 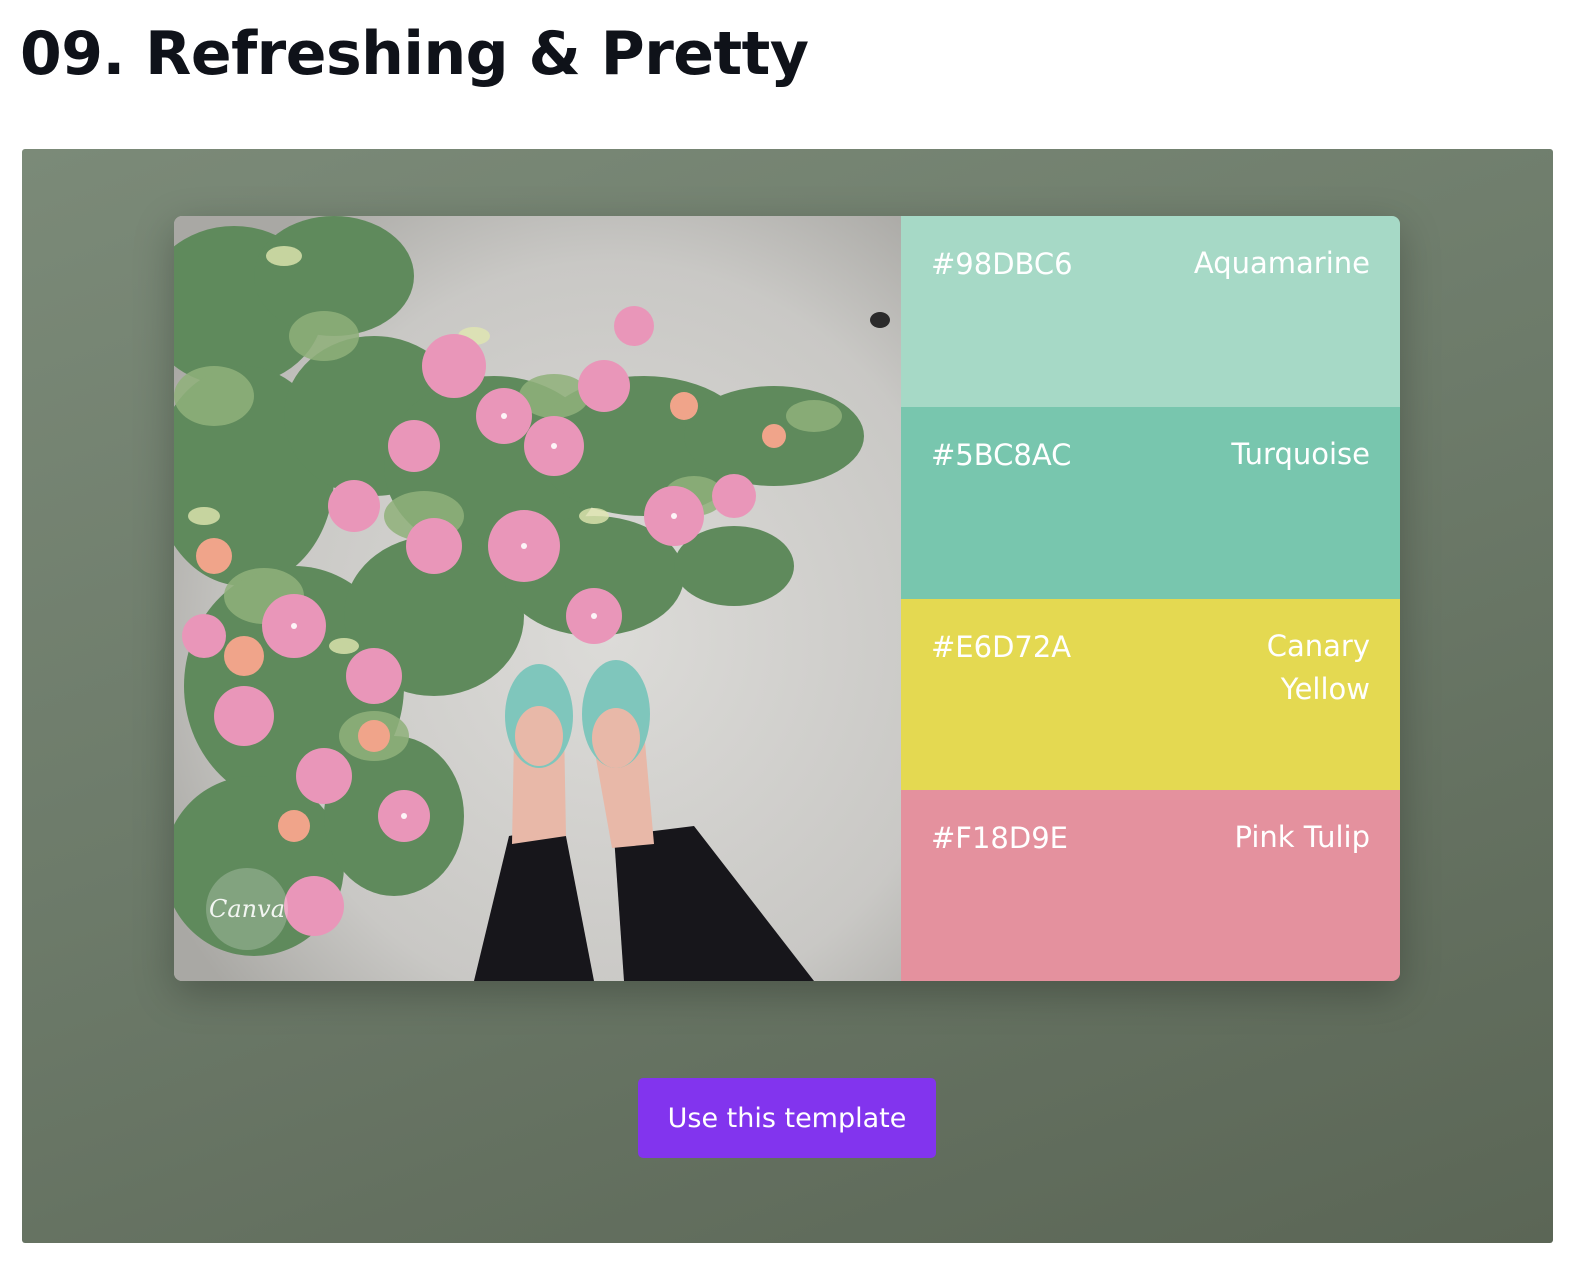 What do you see at coordinates (247, 909) in the screenshot?
I see `canva-watermark-logo: Canva` at bounding box center [247, 909].